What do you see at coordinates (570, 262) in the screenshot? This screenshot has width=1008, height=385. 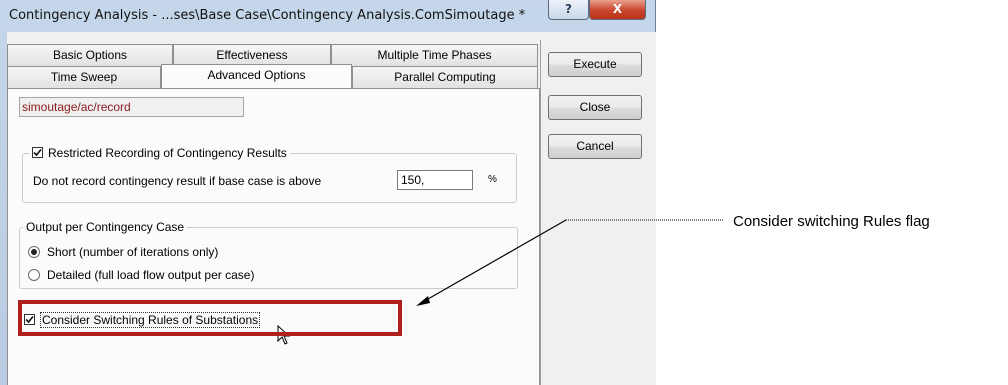 I see `annotation-arrow` at bounding box center [570, 262].